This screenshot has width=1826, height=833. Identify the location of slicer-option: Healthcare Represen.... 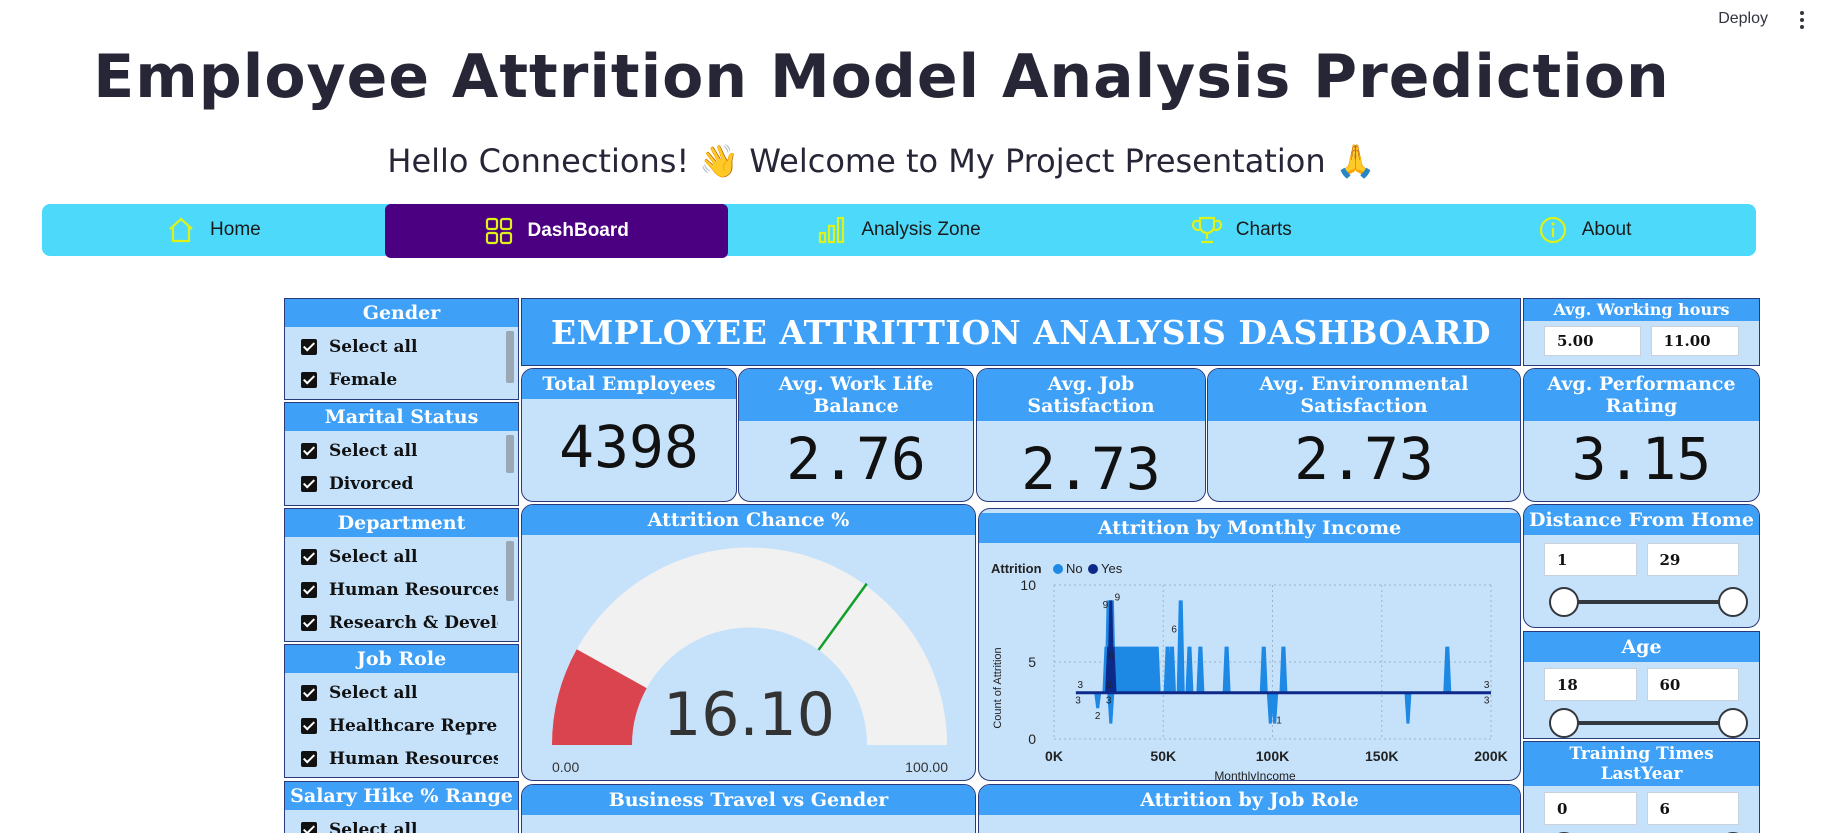
(399, 725).